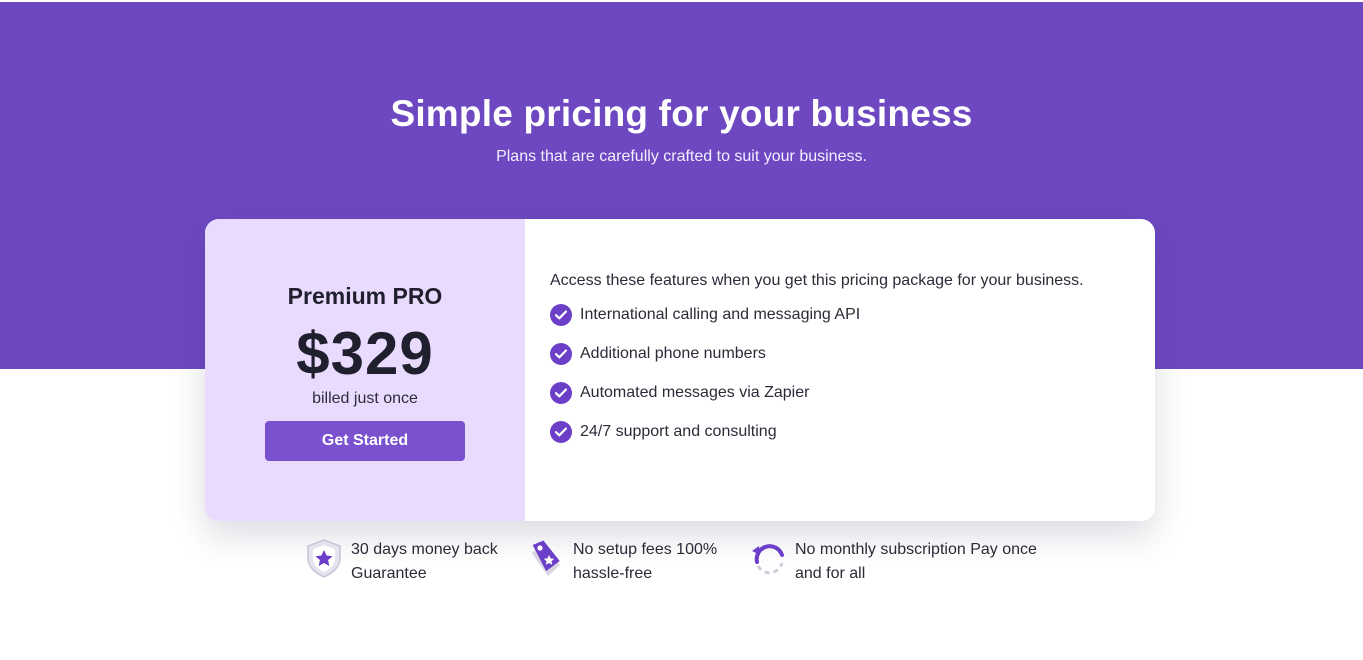 The width and height of the screenshot is (1363, 660). Describe the element at coordinates (424, 562) in the screenshot. I see `guarantee-label: 30 days money back Guarantee` at that location.